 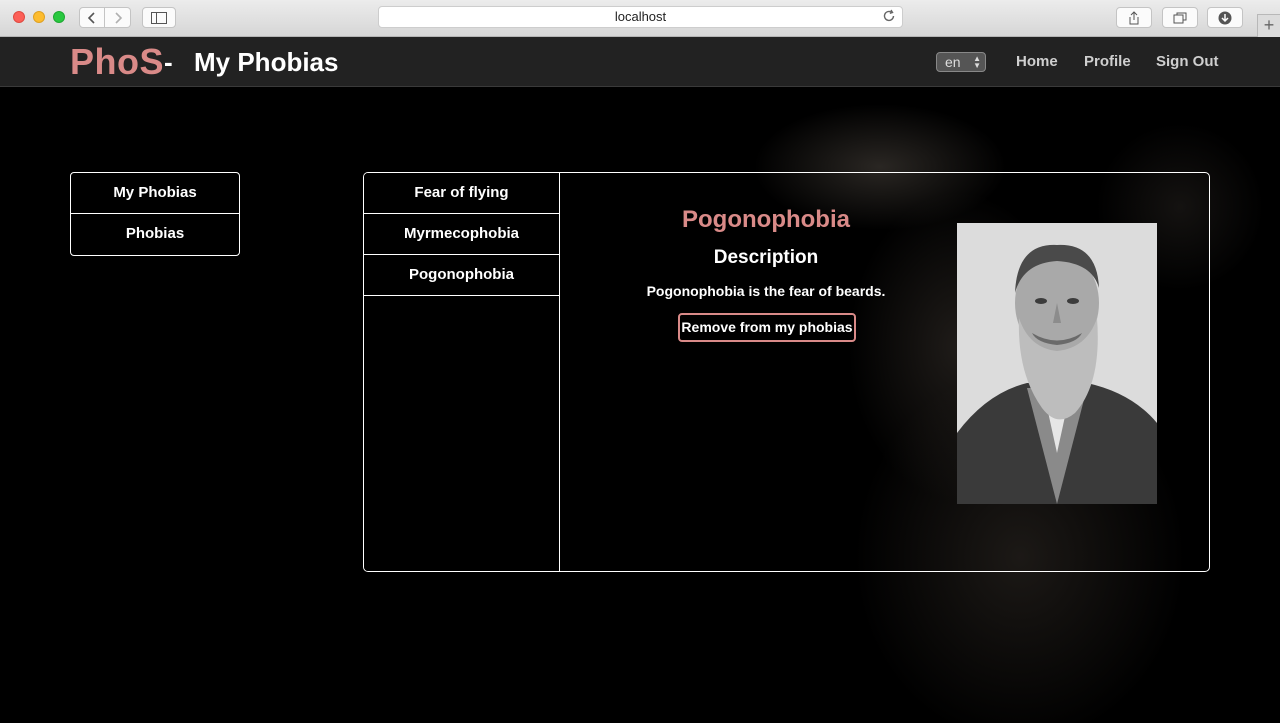 I want to click on forward-button, so click(x=118, y=17).